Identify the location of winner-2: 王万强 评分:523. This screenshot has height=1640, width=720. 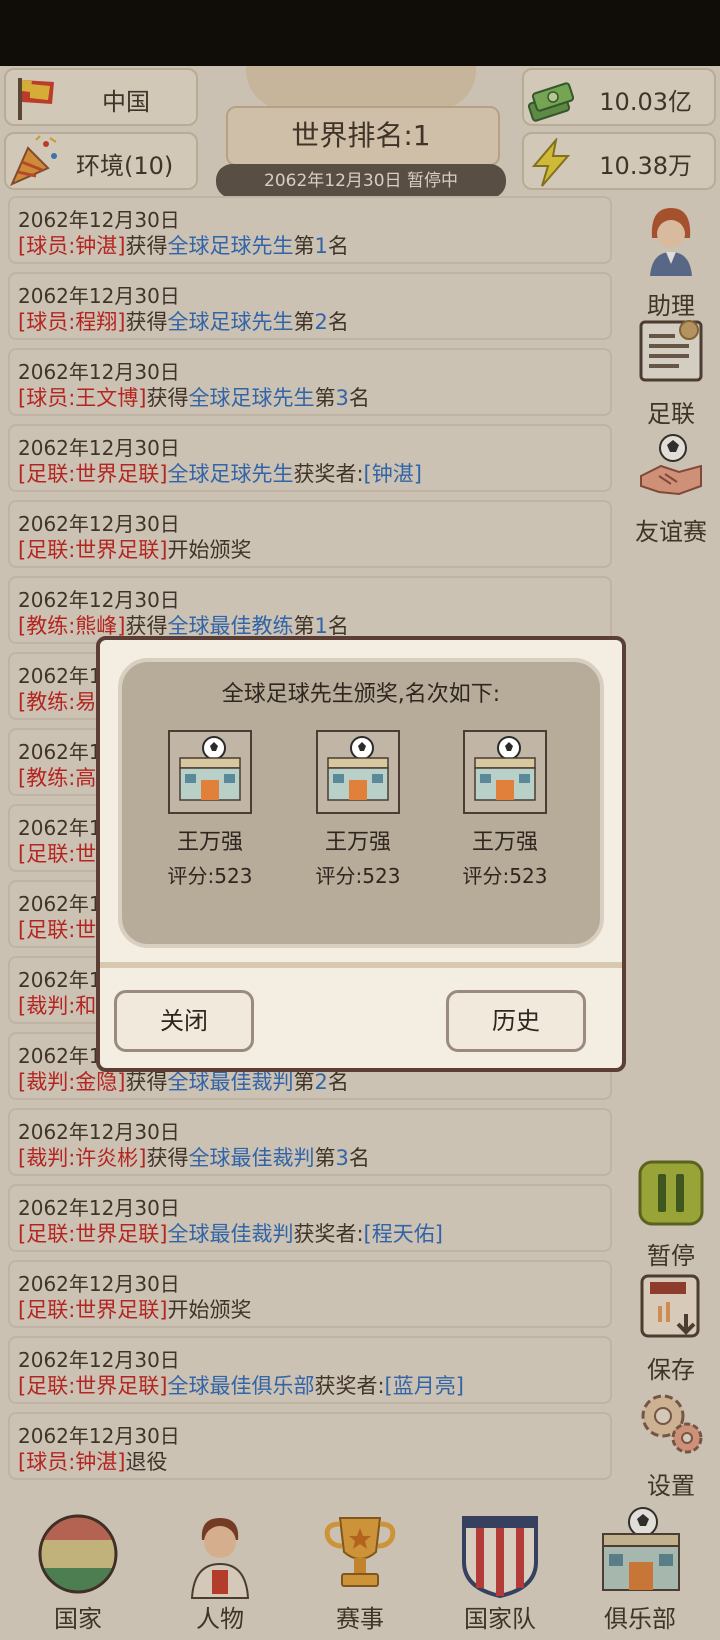
(358, 809).